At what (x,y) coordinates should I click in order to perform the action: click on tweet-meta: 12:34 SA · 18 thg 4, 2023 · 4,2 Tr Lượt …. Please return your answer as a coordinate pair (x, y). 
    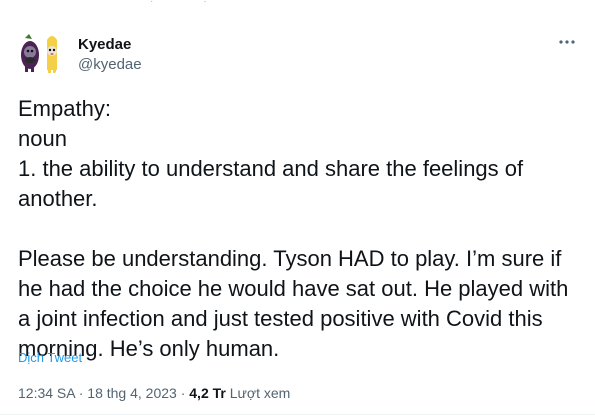
    Looking at the image, I should click on (154, 393).